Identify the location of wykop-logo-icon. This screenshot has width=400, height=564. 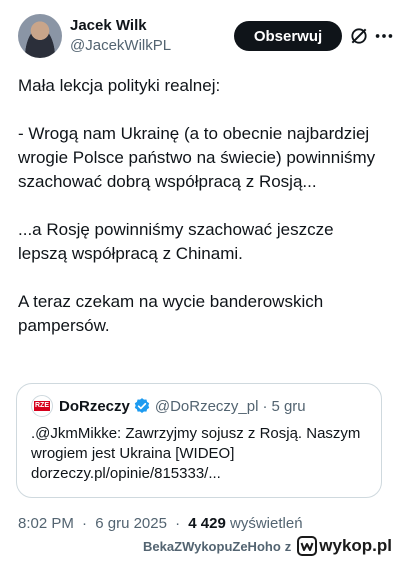
(307, 546).